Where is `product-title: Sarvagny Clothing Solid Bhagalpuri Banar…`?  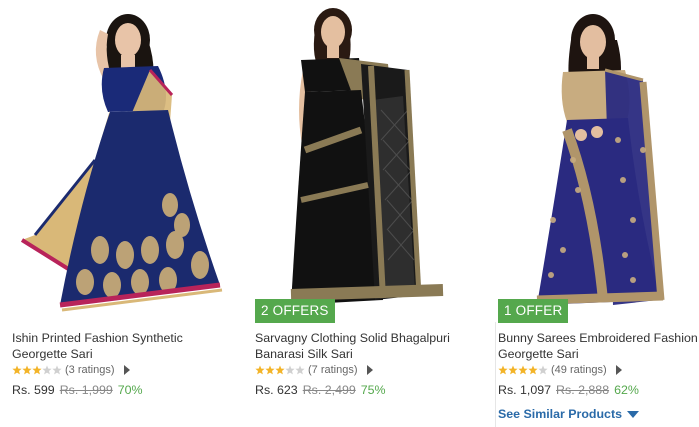
product-title: Sarvagny Clothing Solid Bhagalpuri Banar… is located at coordinates (370, 346).